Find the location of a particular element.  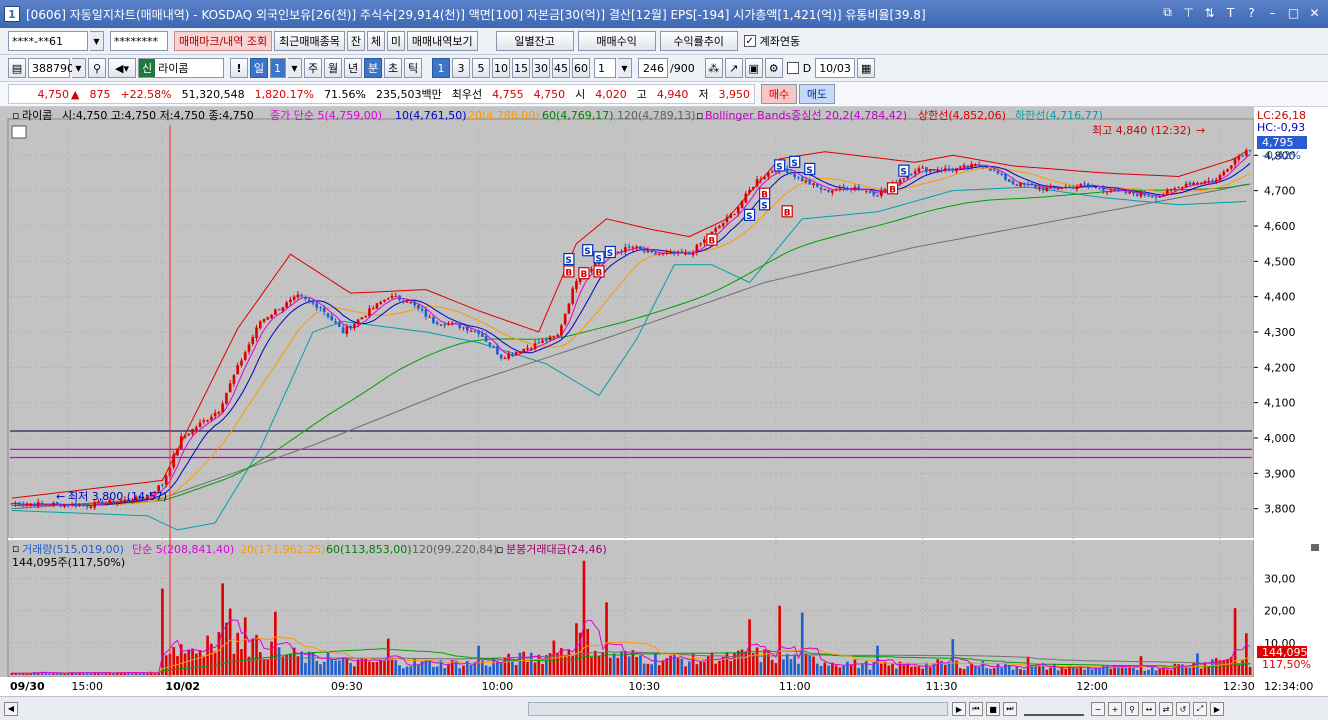

indicator-icon: ⁂ is located at coordinates (713, 68).